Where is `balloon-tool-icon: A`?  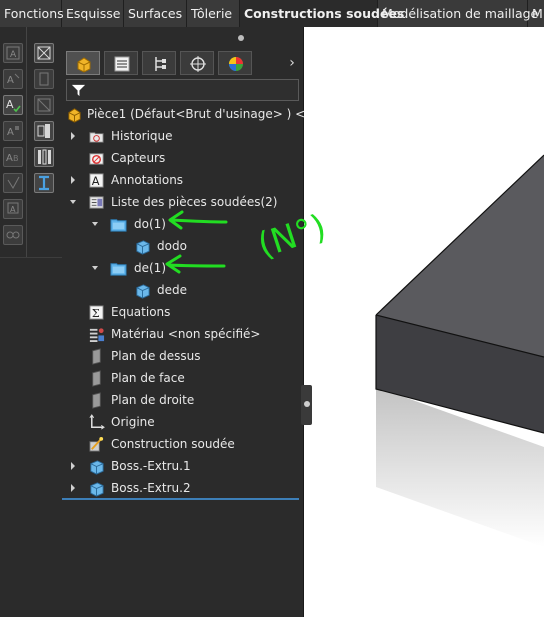
balloon-tool-icon: A is located at coordinates (13, 79).